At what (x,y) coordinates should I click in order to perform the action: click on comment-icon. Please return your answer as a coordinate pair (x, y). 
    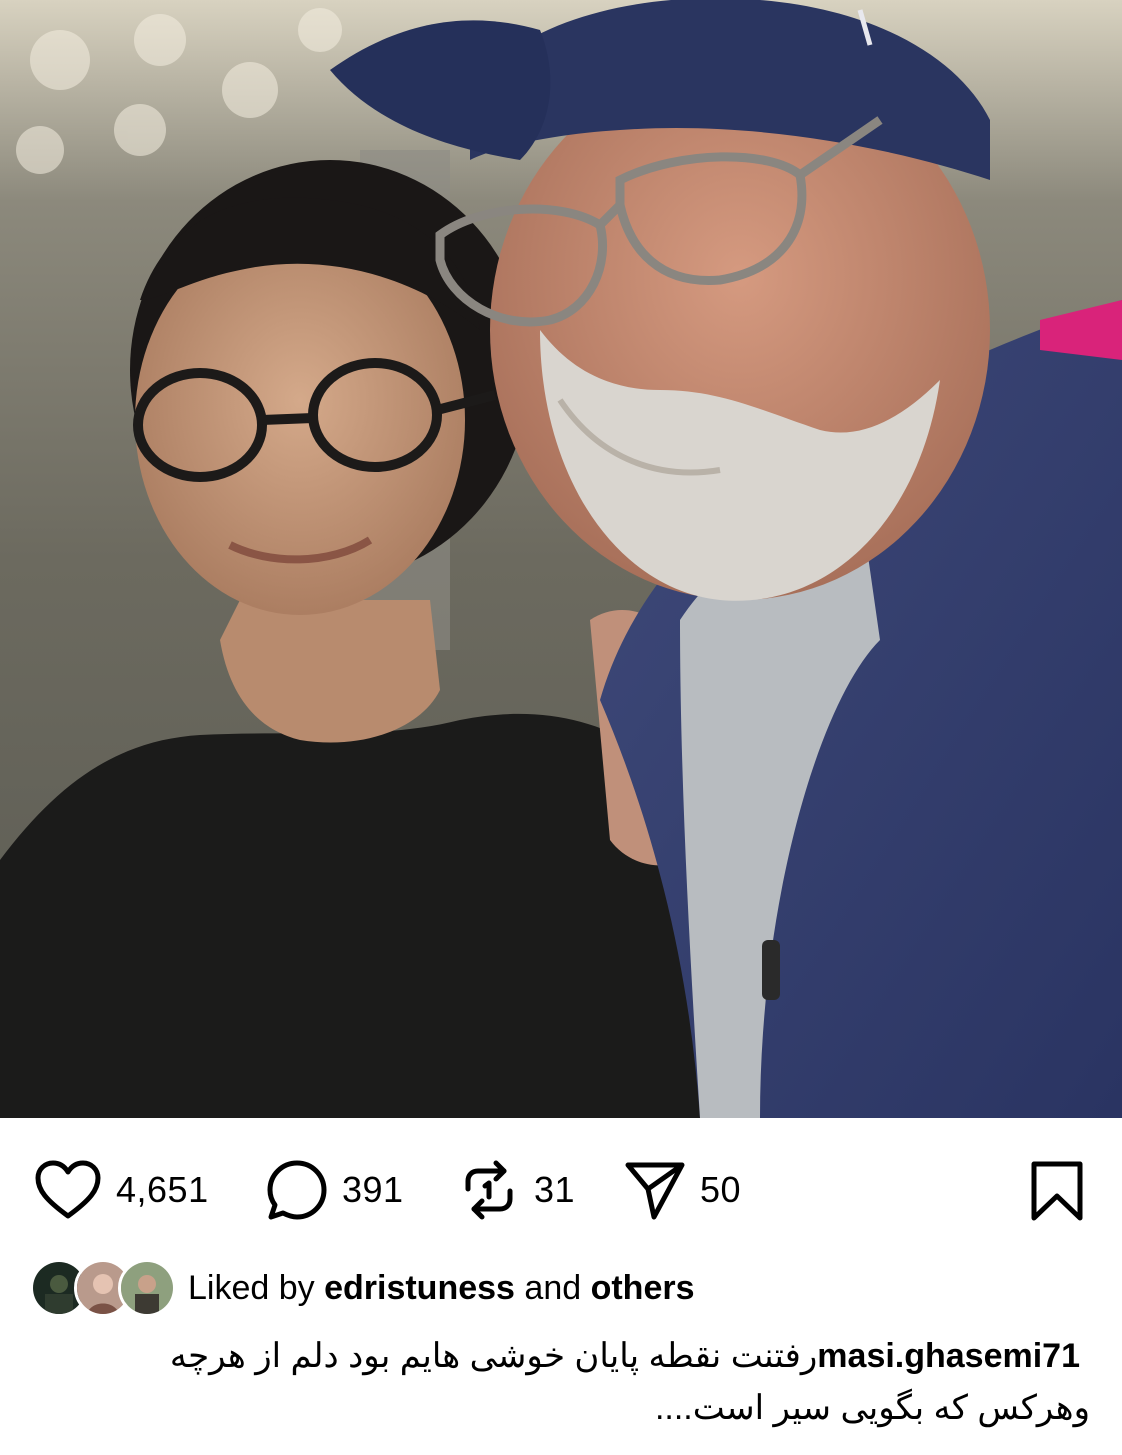
    Looking at the image, I should click on (297, 1190).